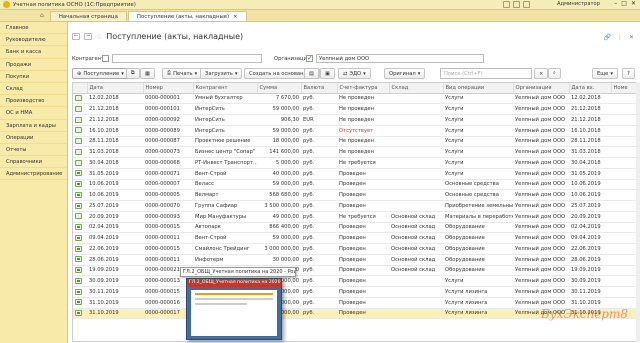 The width and height of the screenshot is (640, 343). What do you see at coordinates (620, 37) in the screenshot?
I see `more-icon: ⋮` at bounding box center [620, 37].